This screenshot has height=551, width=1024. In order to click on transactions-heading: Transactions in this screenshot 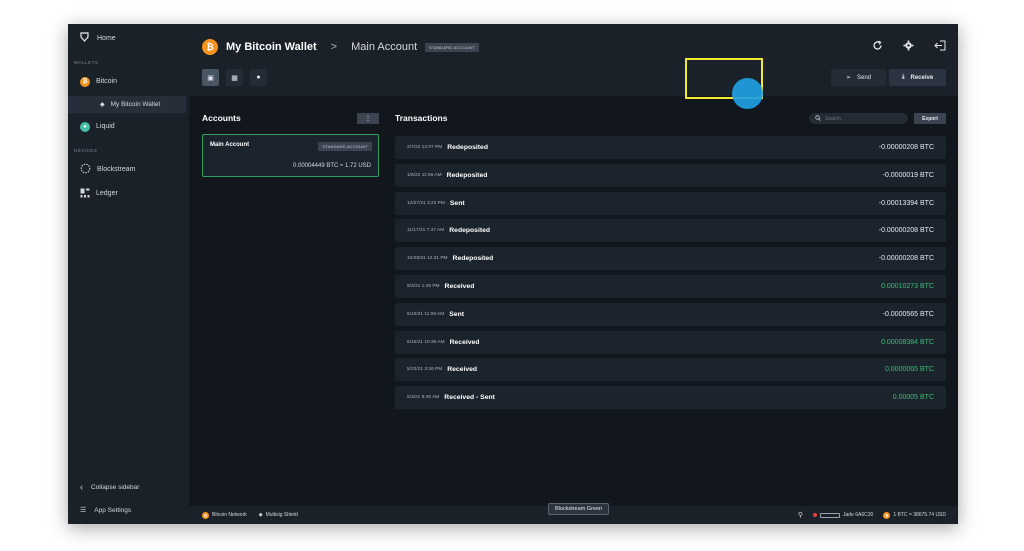, I will do `click(421, 118)`.